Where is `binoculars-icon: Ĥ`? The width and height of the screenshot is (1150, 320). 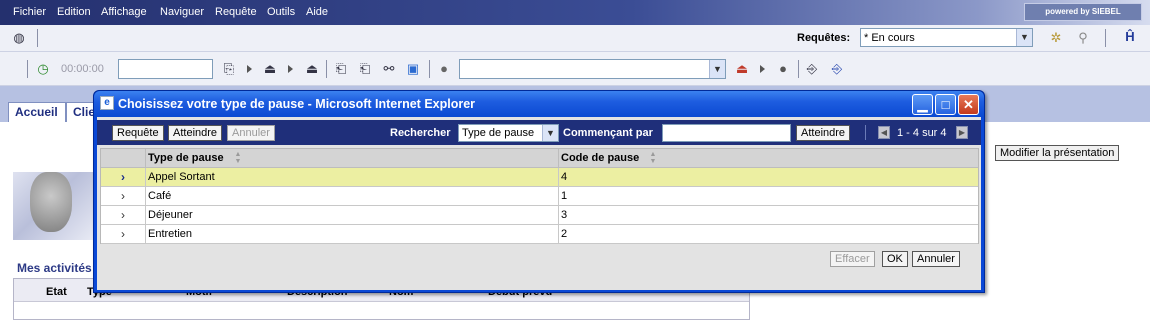 binoculars-icon: Ĥ is located at coordinates (1130, 37).